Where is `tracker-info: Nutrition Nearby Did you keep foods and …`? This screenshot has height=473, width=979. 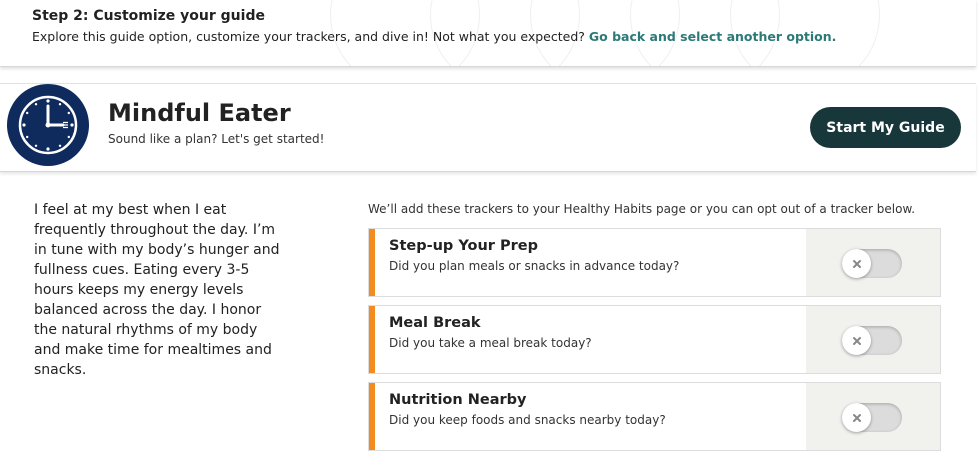
tracker-info: Nutrition Nearby Did you keep foods and … is located at coordinates (590, 416).